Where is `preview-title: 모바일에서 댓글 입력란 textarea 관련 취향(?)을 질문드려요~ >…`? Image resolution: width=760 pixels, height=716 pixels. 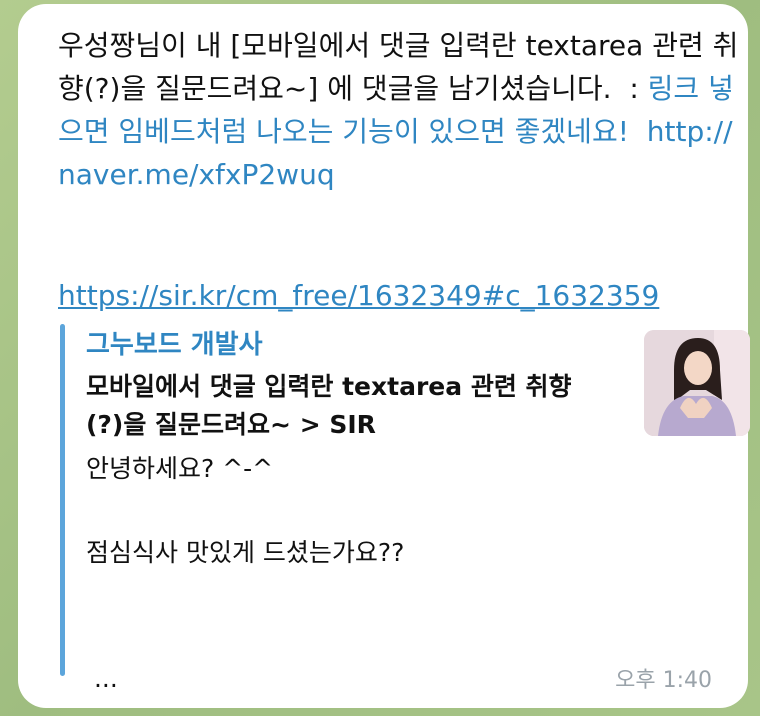
preview-title: 모바일에서 댓글 입력란 textarea 관련 취향(?)을 질문드려요~ >… is located at coordinates (329, 405).